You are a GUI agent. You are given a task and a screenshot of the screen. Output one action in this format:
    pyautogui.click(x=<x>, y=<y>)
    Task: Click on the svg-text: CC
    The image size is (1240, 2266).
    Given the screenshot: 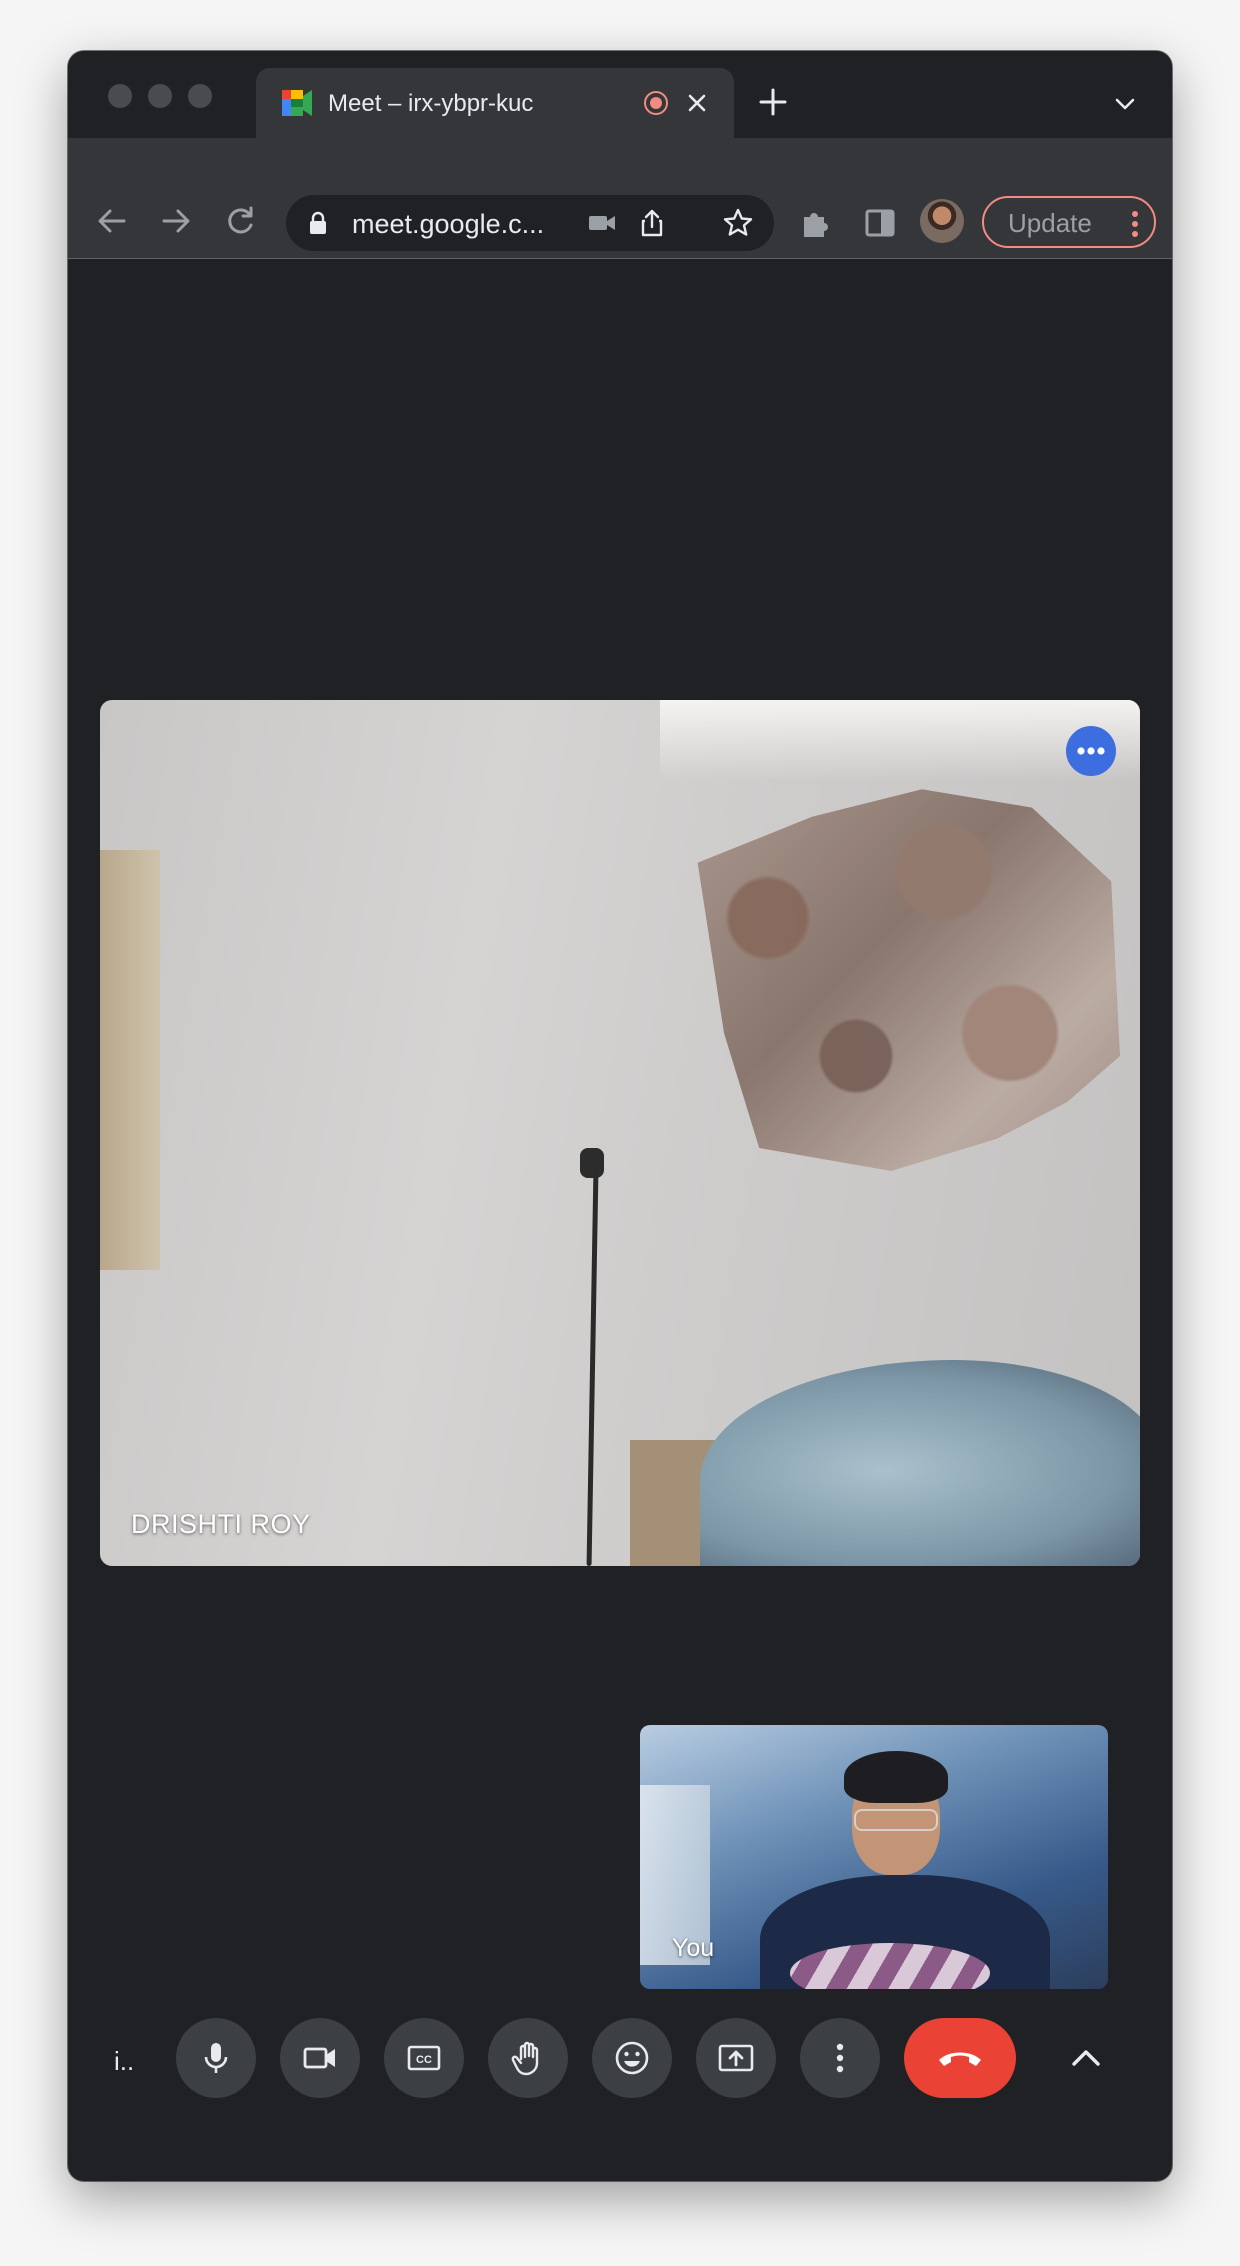 What is the action you would take?
    pyautogui.click(x=424, y=2060)
    